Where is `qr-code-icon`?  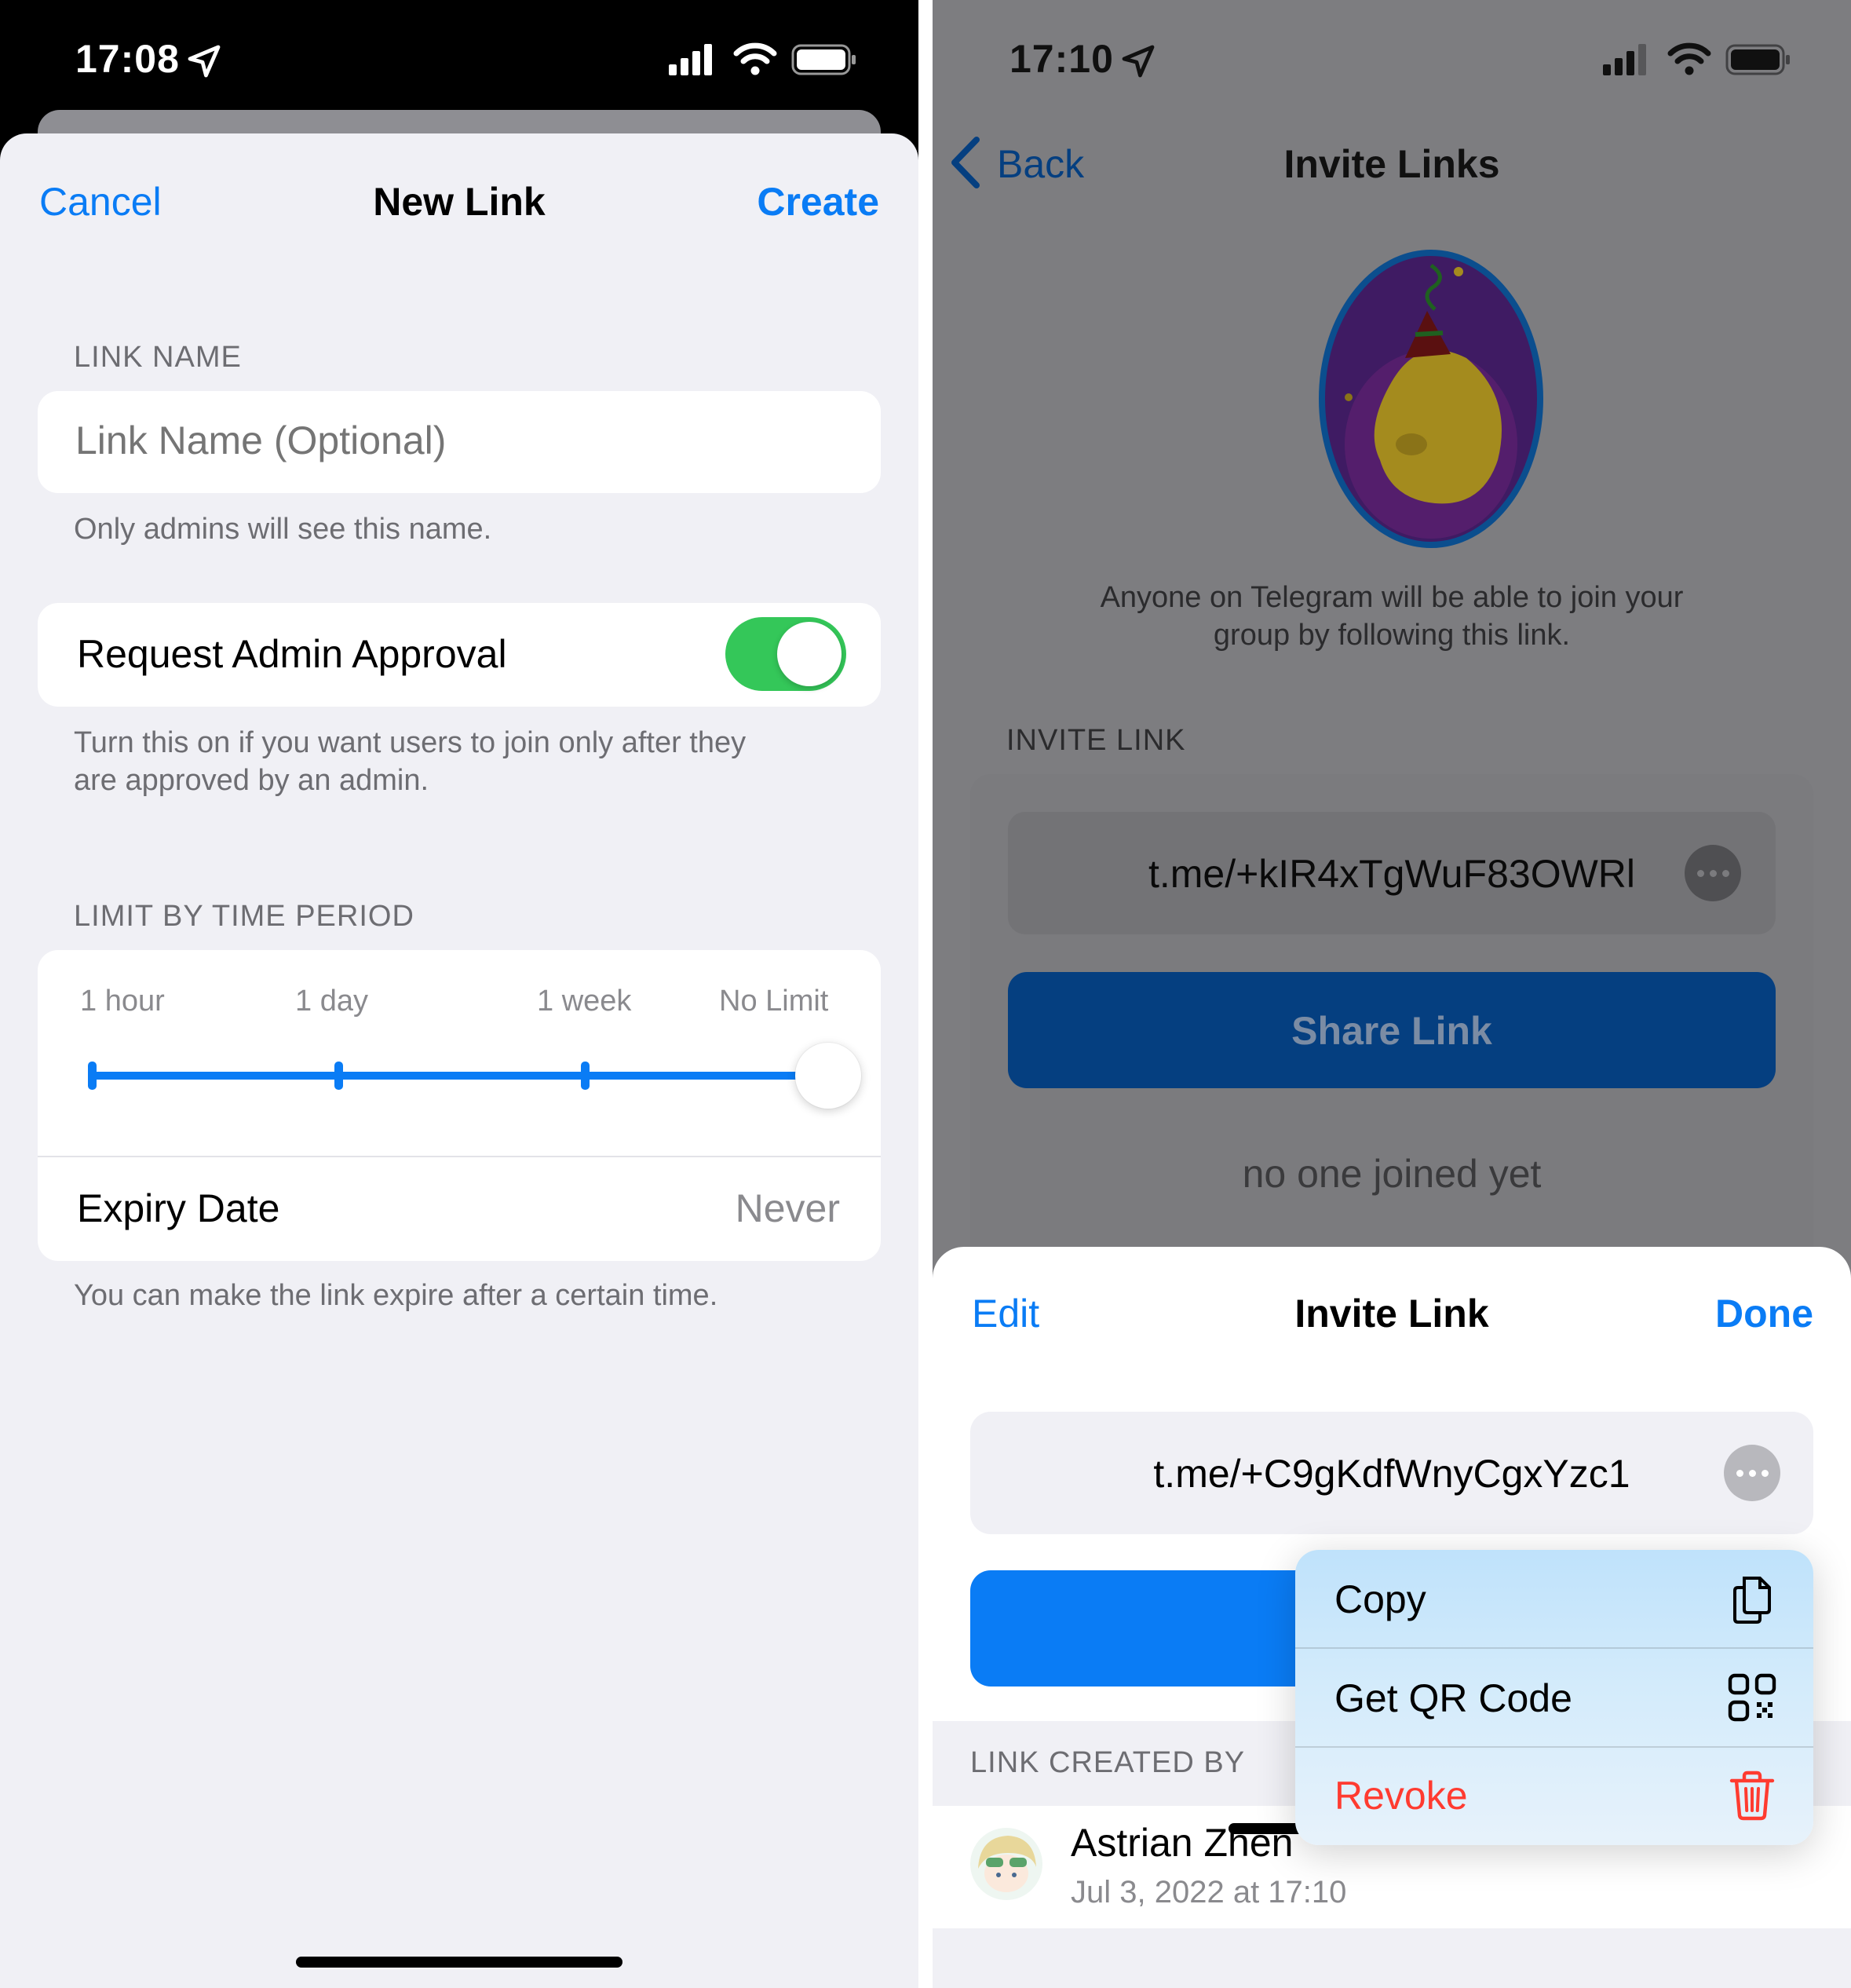 qr-code-icon is located at coordinates (1752, 1698).